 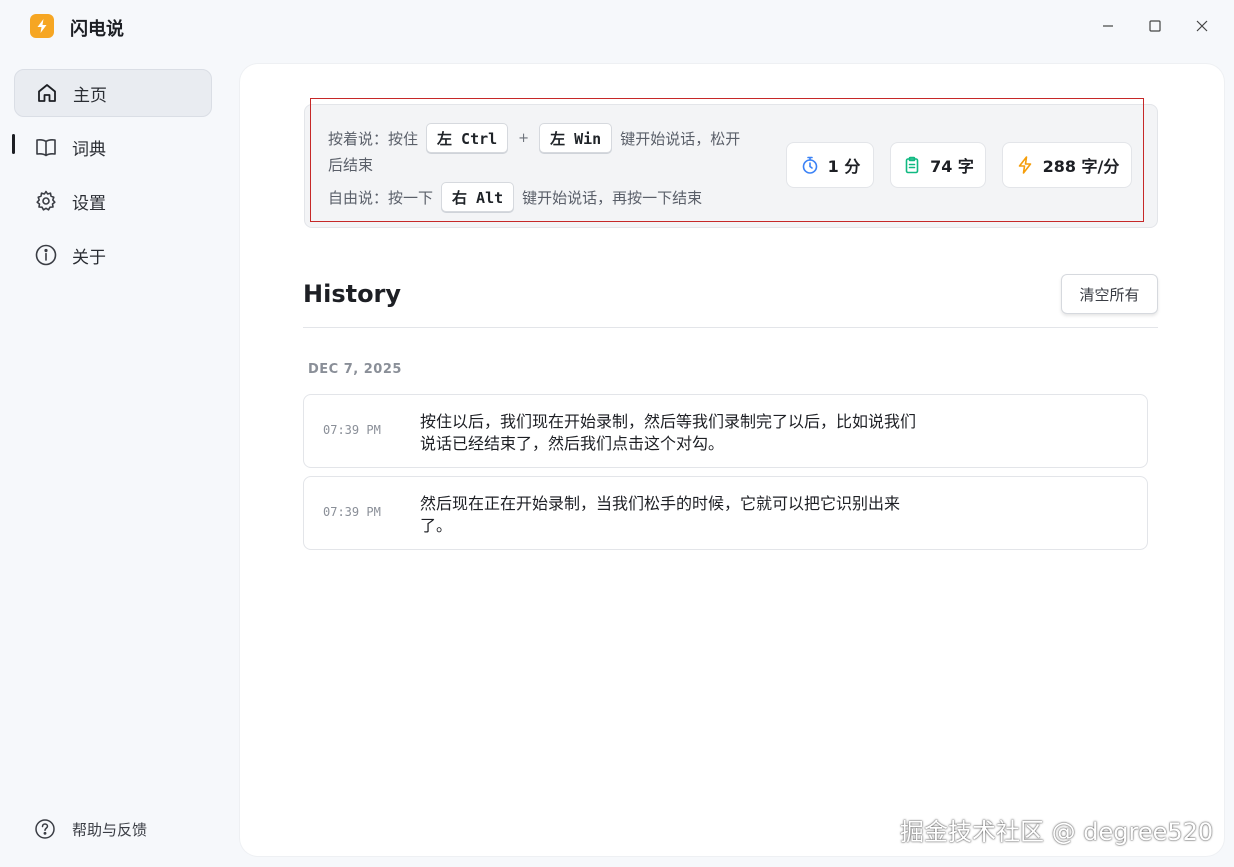 I want to click on app-title: 闪电说, so click(x=97, y=29).